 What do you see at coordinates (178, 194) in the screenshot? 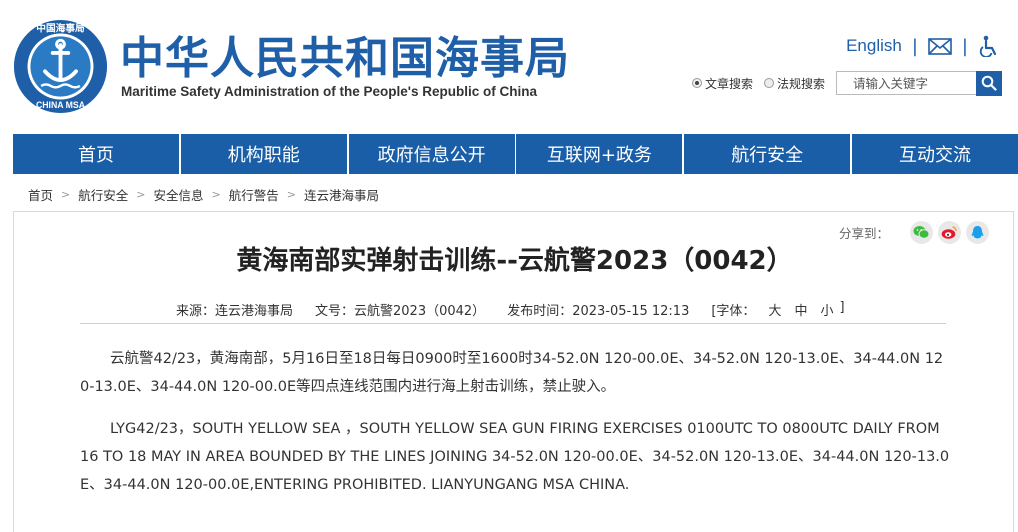
I see `breadcrumb-safety-info: 安全信息` at bounding box center [178, 194].